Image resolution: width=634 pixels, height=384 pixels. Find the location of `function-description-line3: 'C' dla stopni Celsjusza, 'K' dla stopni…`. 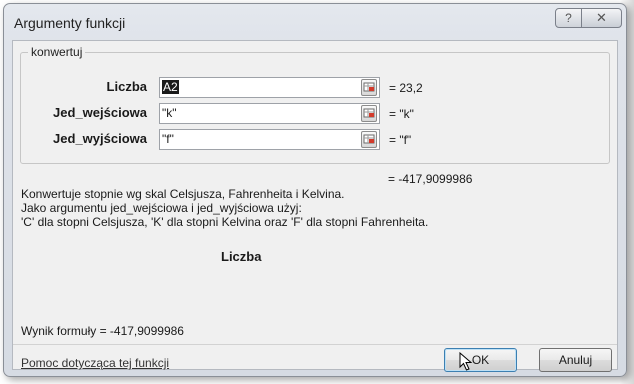

function-description-line3: 'C' dla stopni Celsjusza, 'K' dla stopni… is located at coordinates (225, 222).